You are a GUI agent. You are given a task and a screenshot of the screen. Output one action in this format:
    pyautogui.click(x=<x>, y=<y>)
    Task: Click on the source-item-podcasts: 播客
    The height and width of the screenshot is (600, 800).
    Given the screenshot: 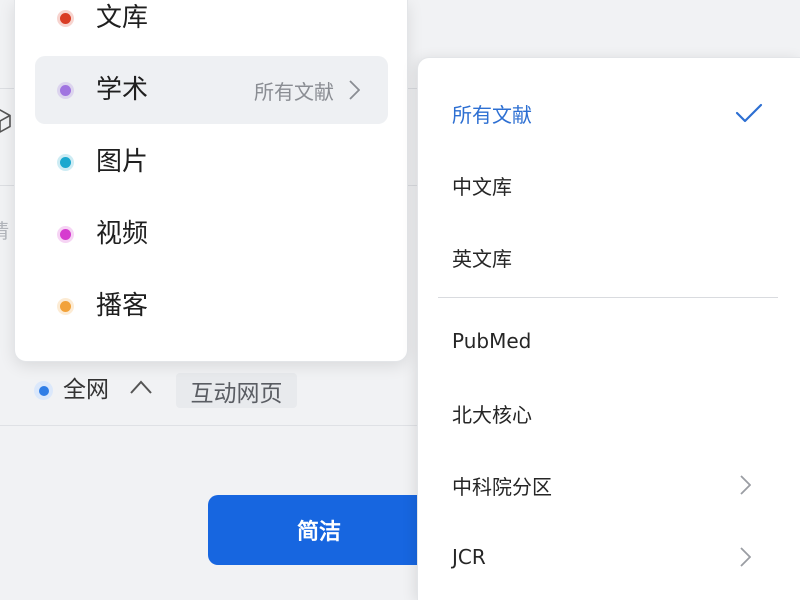 What is the action you would take?
    pyautogui.click(x=211, y=306)
    